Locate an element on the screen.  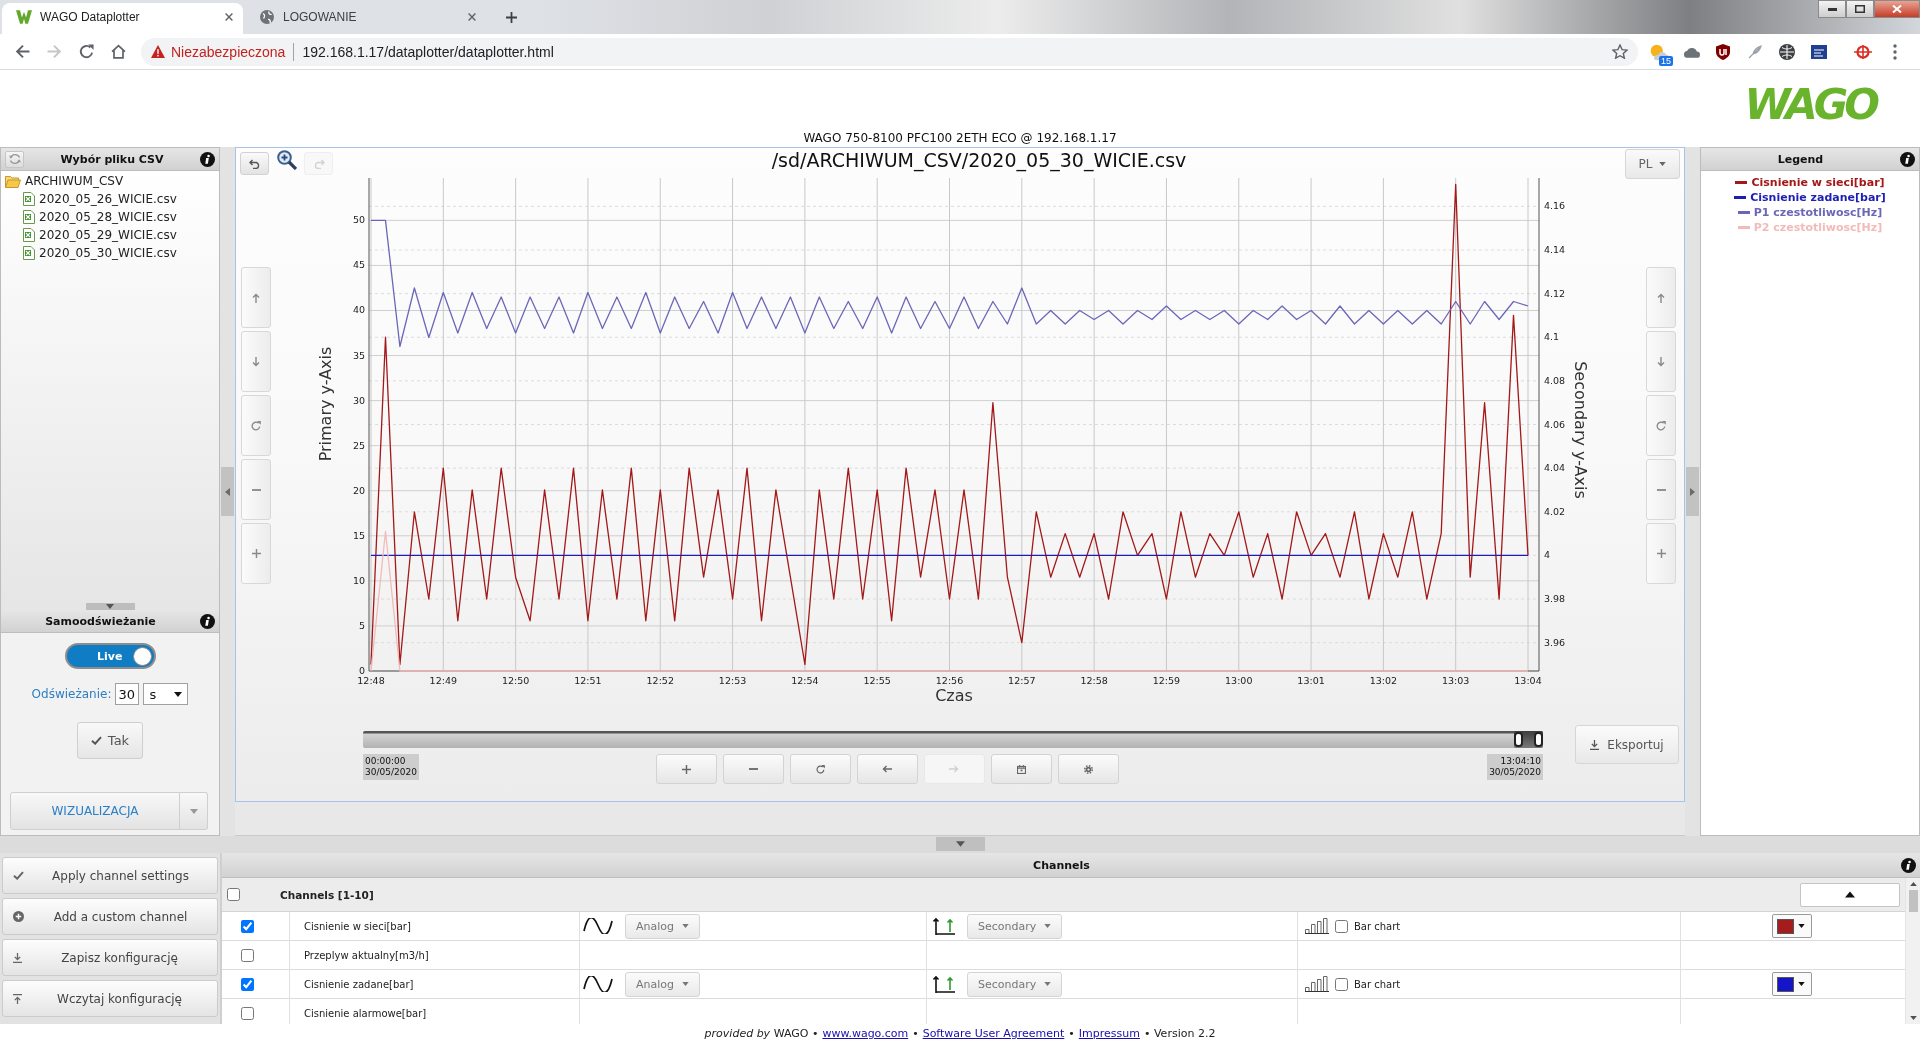
minimize-button is located at coordinates (1832, 9).